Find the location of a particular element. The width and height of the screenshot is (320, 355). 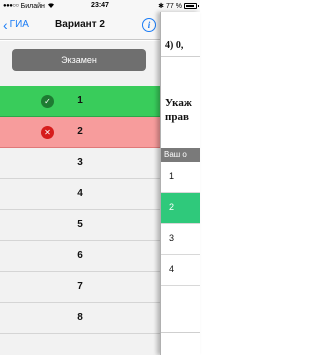

question-number: 3 is located at coordinates (80, 162).